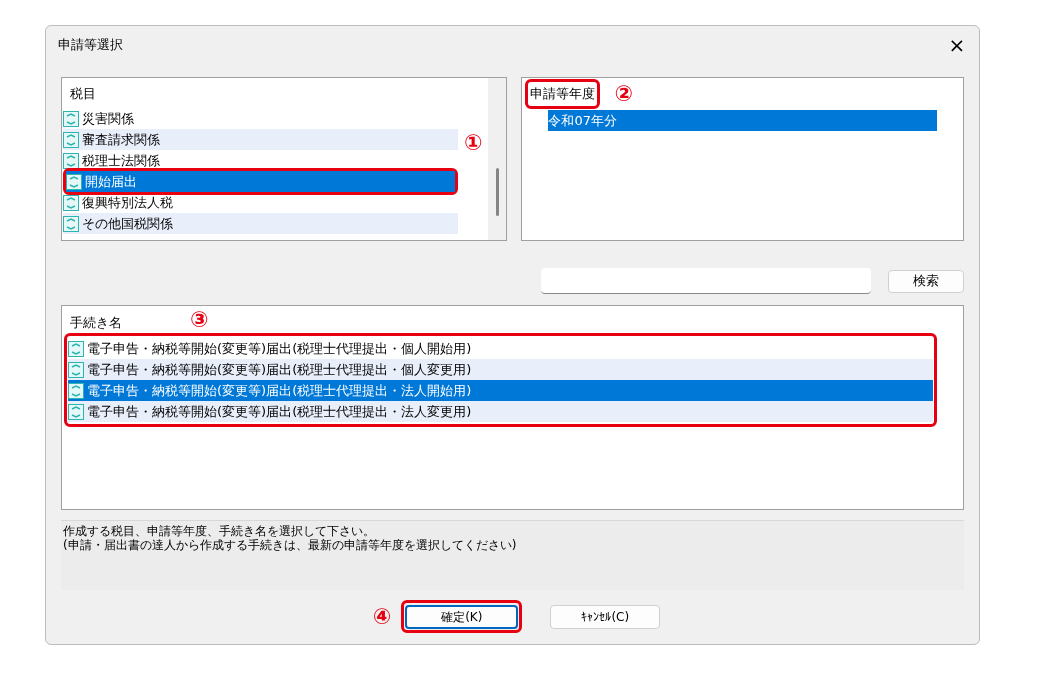  What do you see at coordinates (199, 320) in the screenshot?
I see `step-number: ③` at bounding box center [199, 320].